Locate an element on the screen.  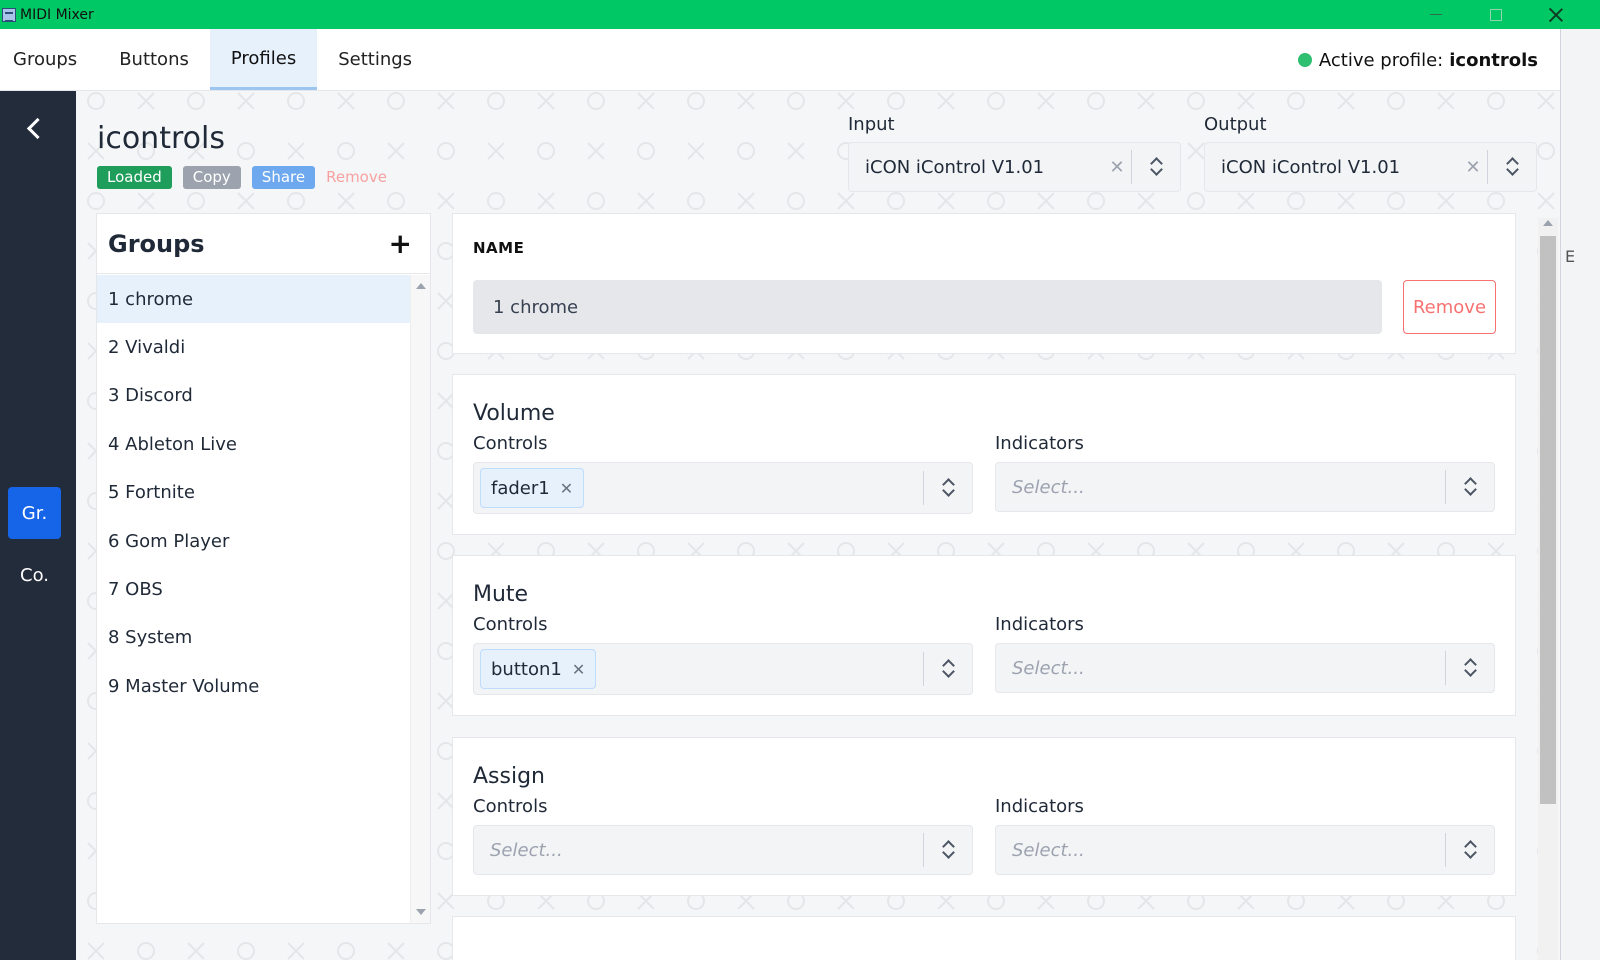
group-name-input: 1 chrome is located at coordinates (927, 307).